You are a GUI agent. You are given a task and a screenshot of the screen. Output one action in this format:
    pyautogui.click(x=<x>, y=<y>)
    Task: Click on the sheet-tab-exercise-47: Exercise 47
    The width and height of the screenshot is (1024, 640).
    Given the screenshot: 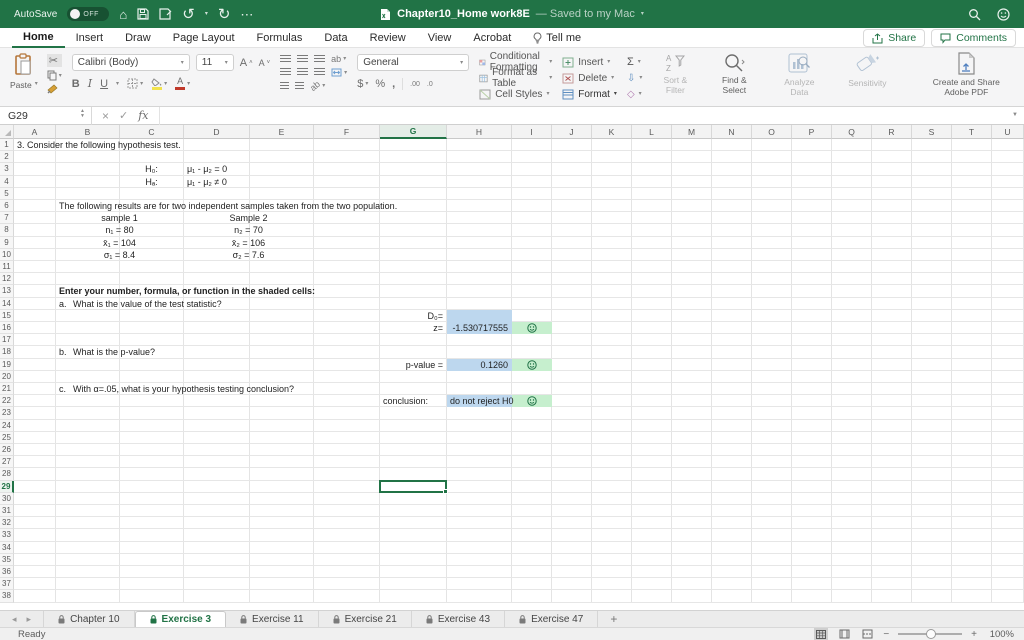 What is the action you would take?
    pyautogui.click(x=552, y=619)
    